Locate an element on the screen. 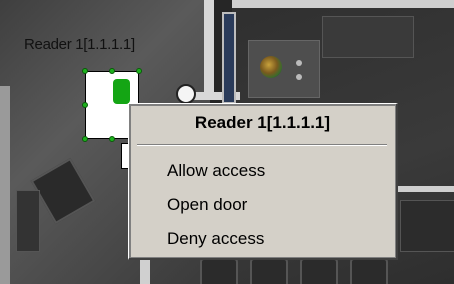 The width and height of the screenshot is (454, 284). context-menu-title: Reader 1[1.1.1.1] is located at coordinates (262, 122).